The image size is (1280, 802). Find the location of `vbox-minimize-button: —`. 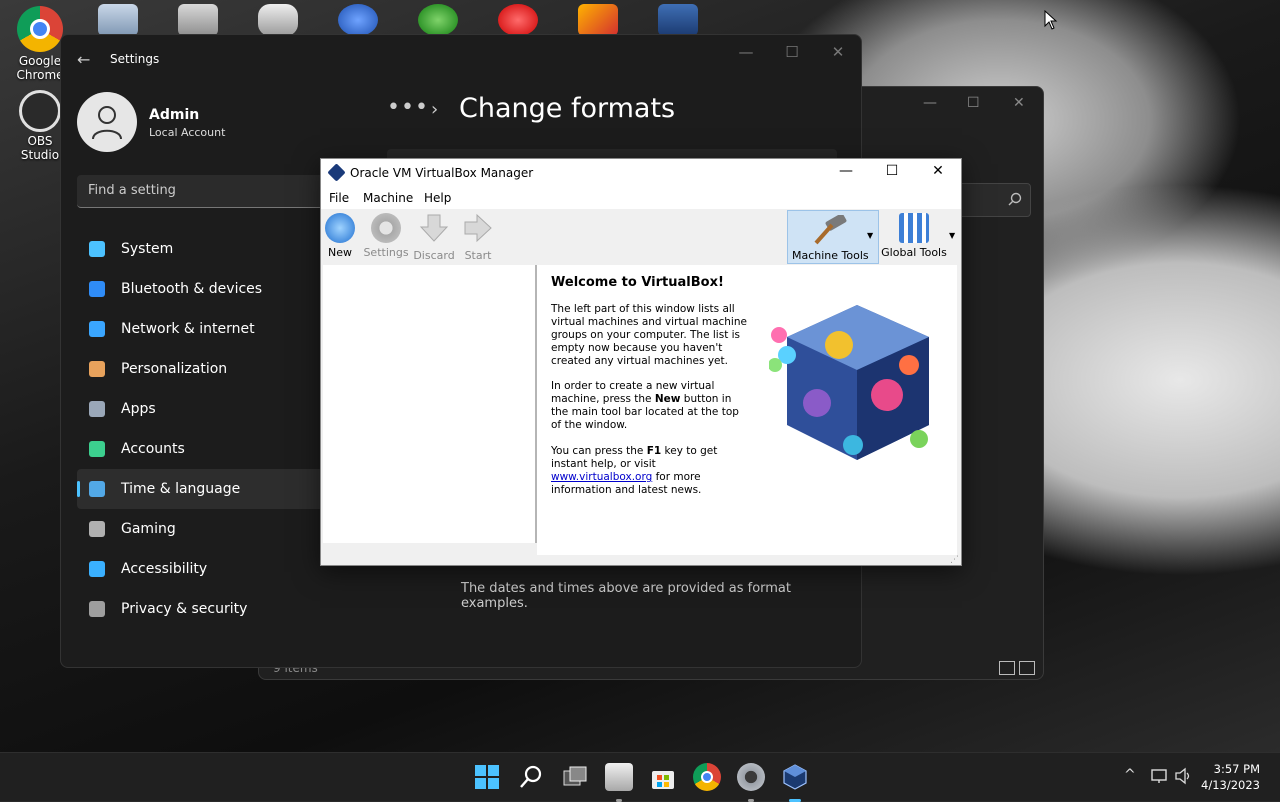

vbox-minimize-button: — is located at coordinates (846, 171).